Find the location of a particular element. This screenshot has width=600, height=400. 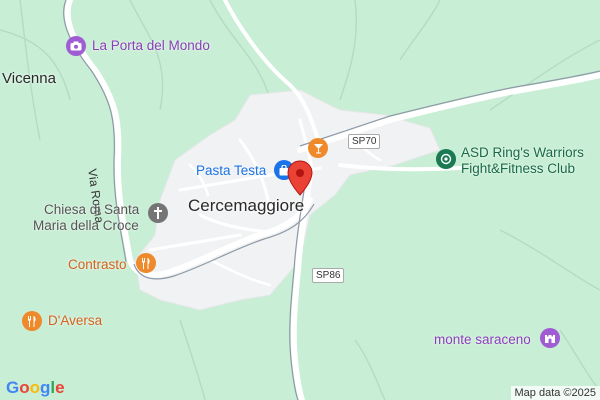

poi-label-chiesa-line2: Maria della Croce is located at coordinates (86, 226).